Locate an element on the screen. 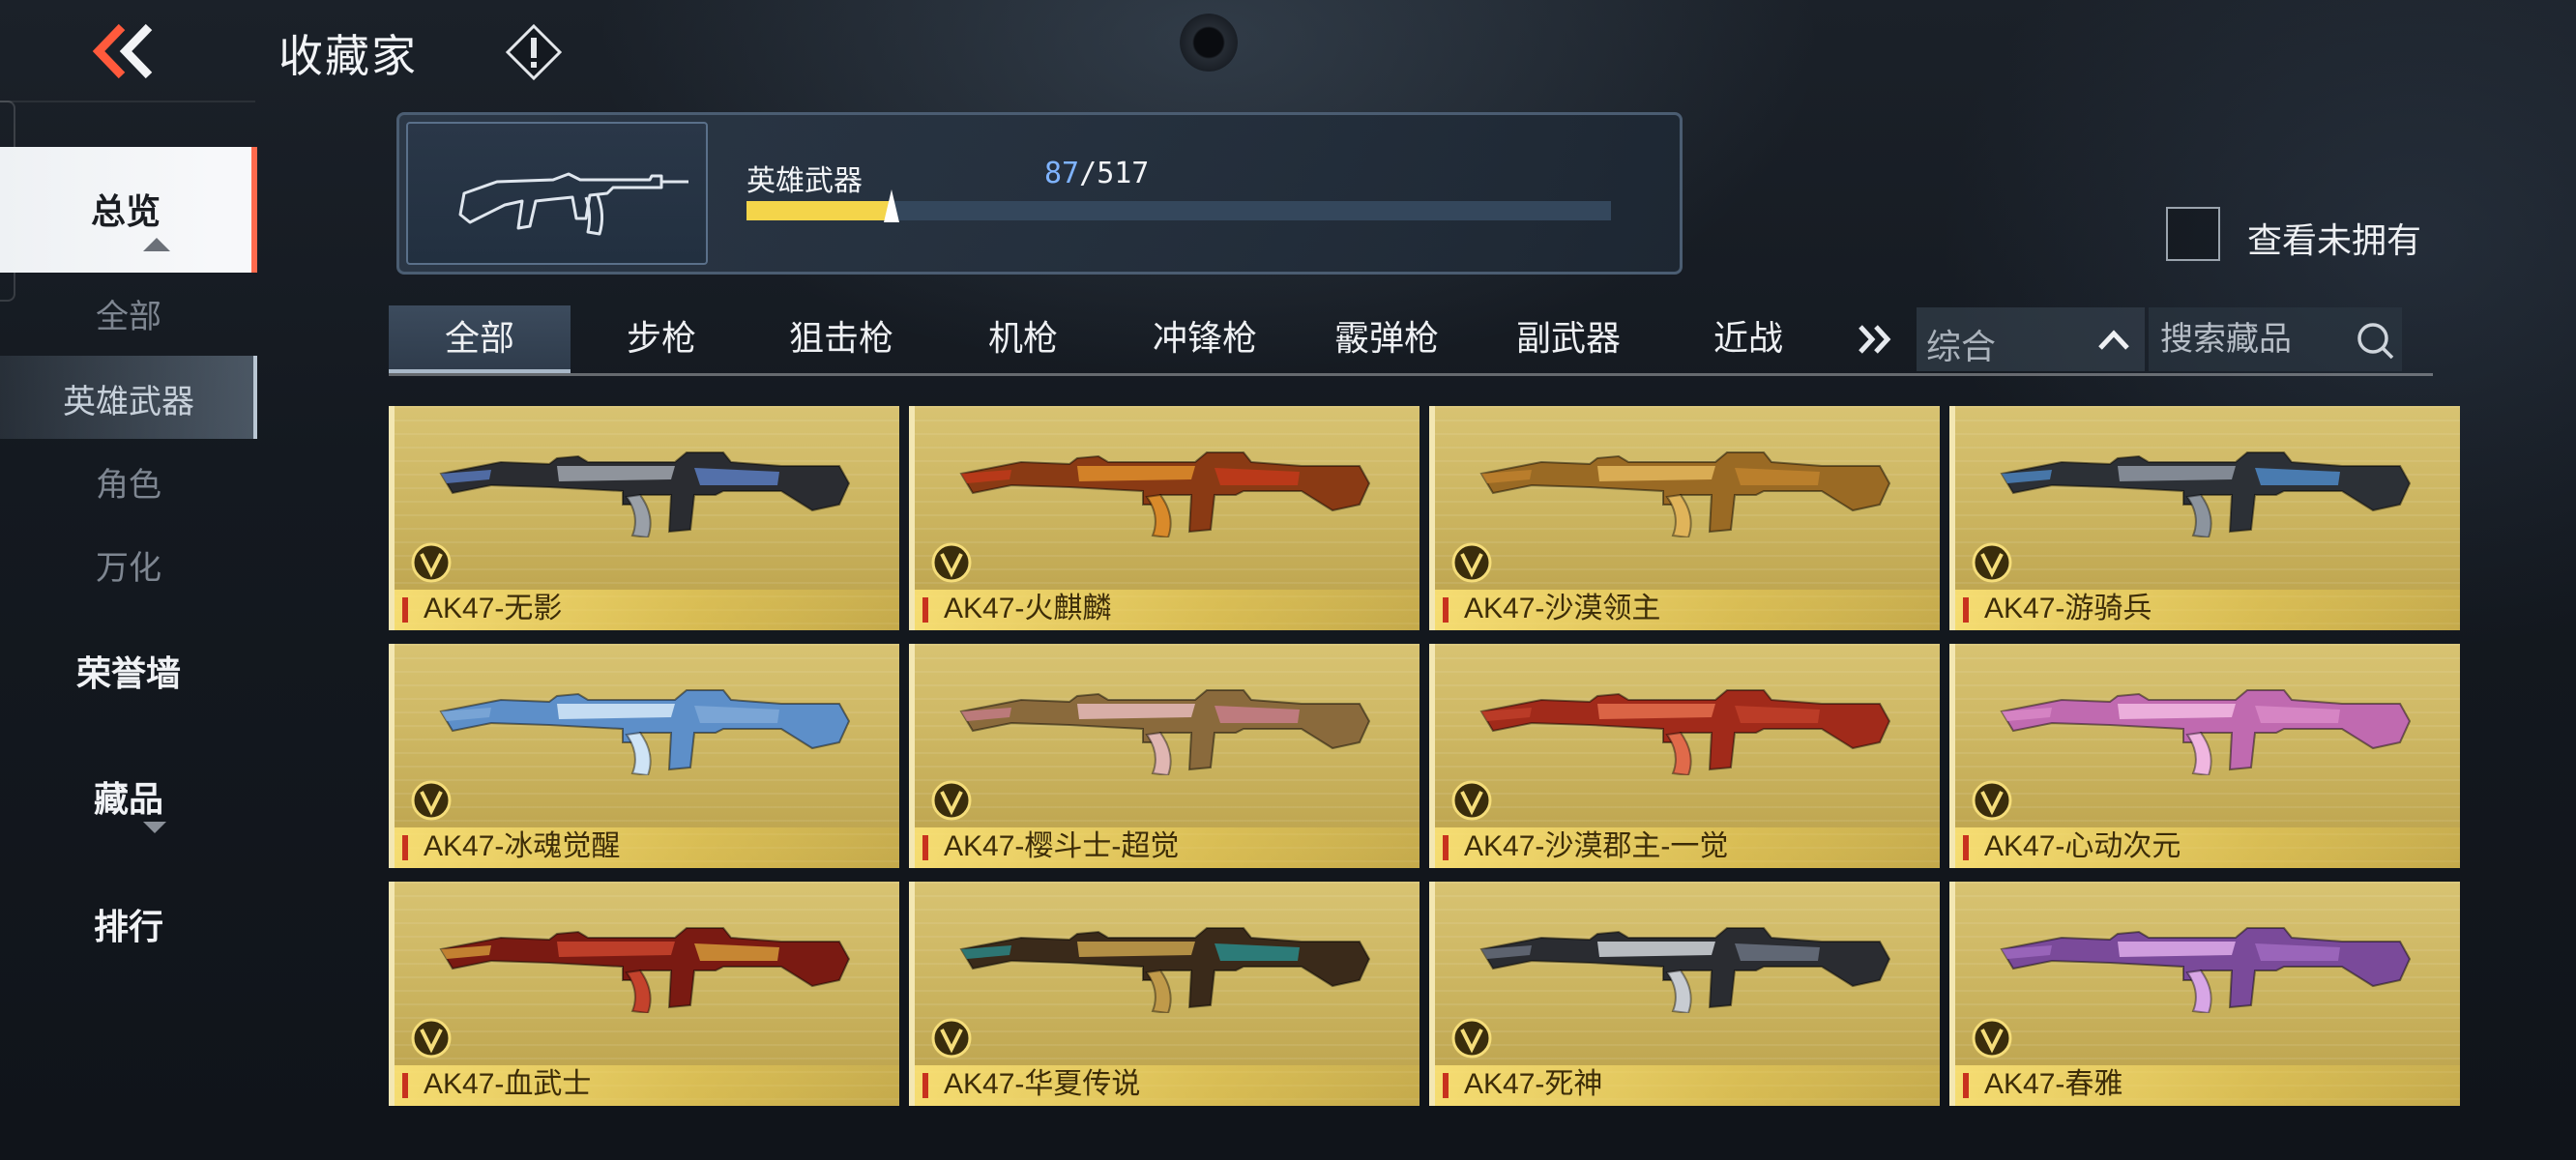 The height and width of the screenshot is (1160, 2576). weapon-name: AK47-火麒麟 is located at coordinates (1028, 608).